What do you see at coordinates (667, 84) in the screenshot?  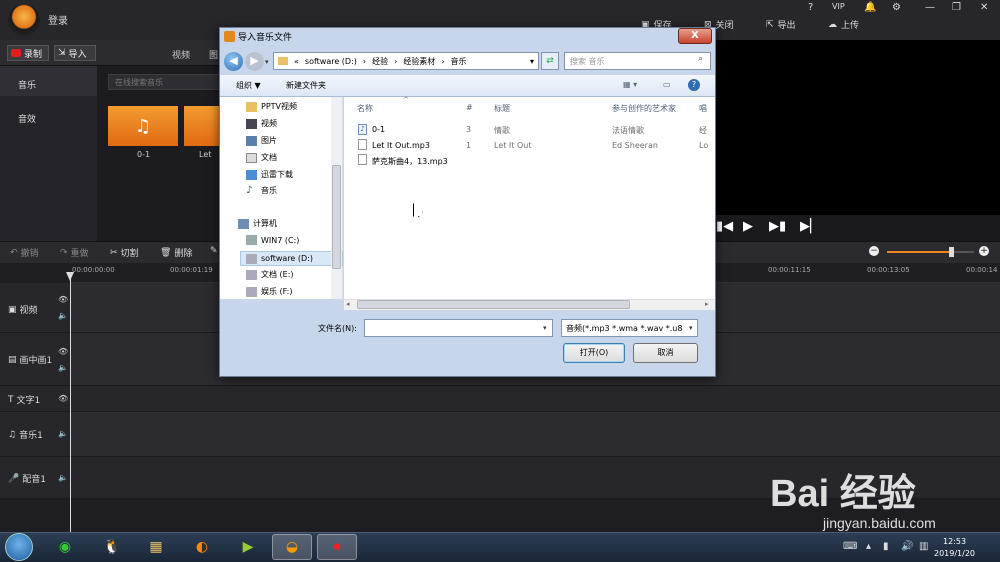 I see `preview-pane-icon: ▭` at bounding box center [667, 84].